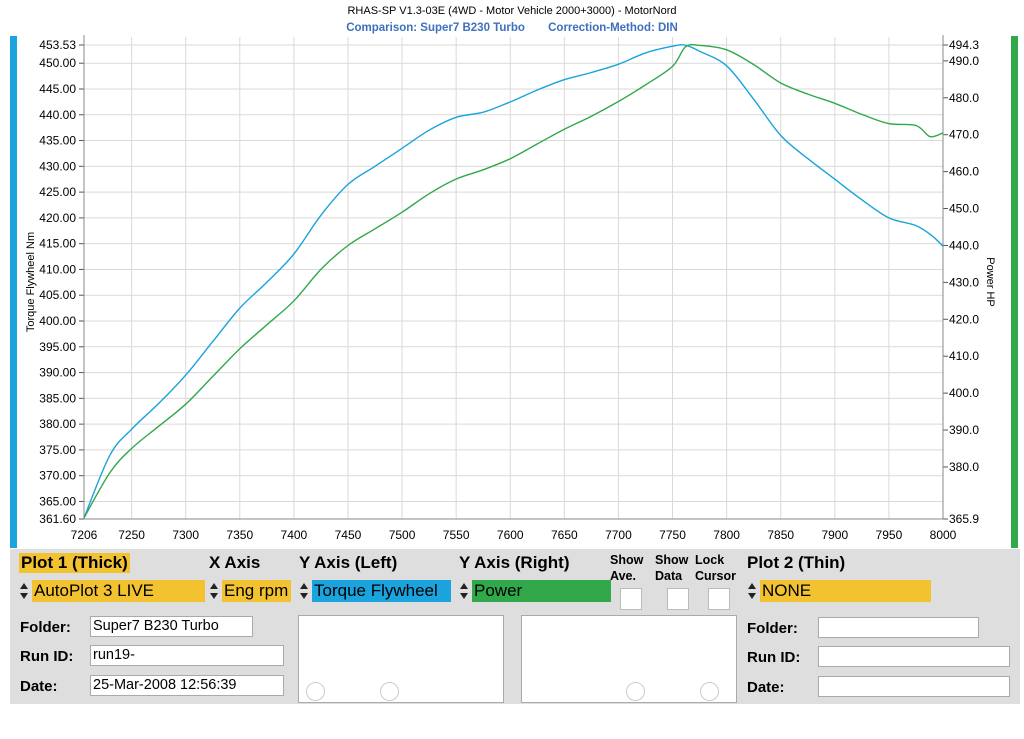 The image size is (1024, 739). I want to click on show-ave-line1: Show, so click(627, 560).